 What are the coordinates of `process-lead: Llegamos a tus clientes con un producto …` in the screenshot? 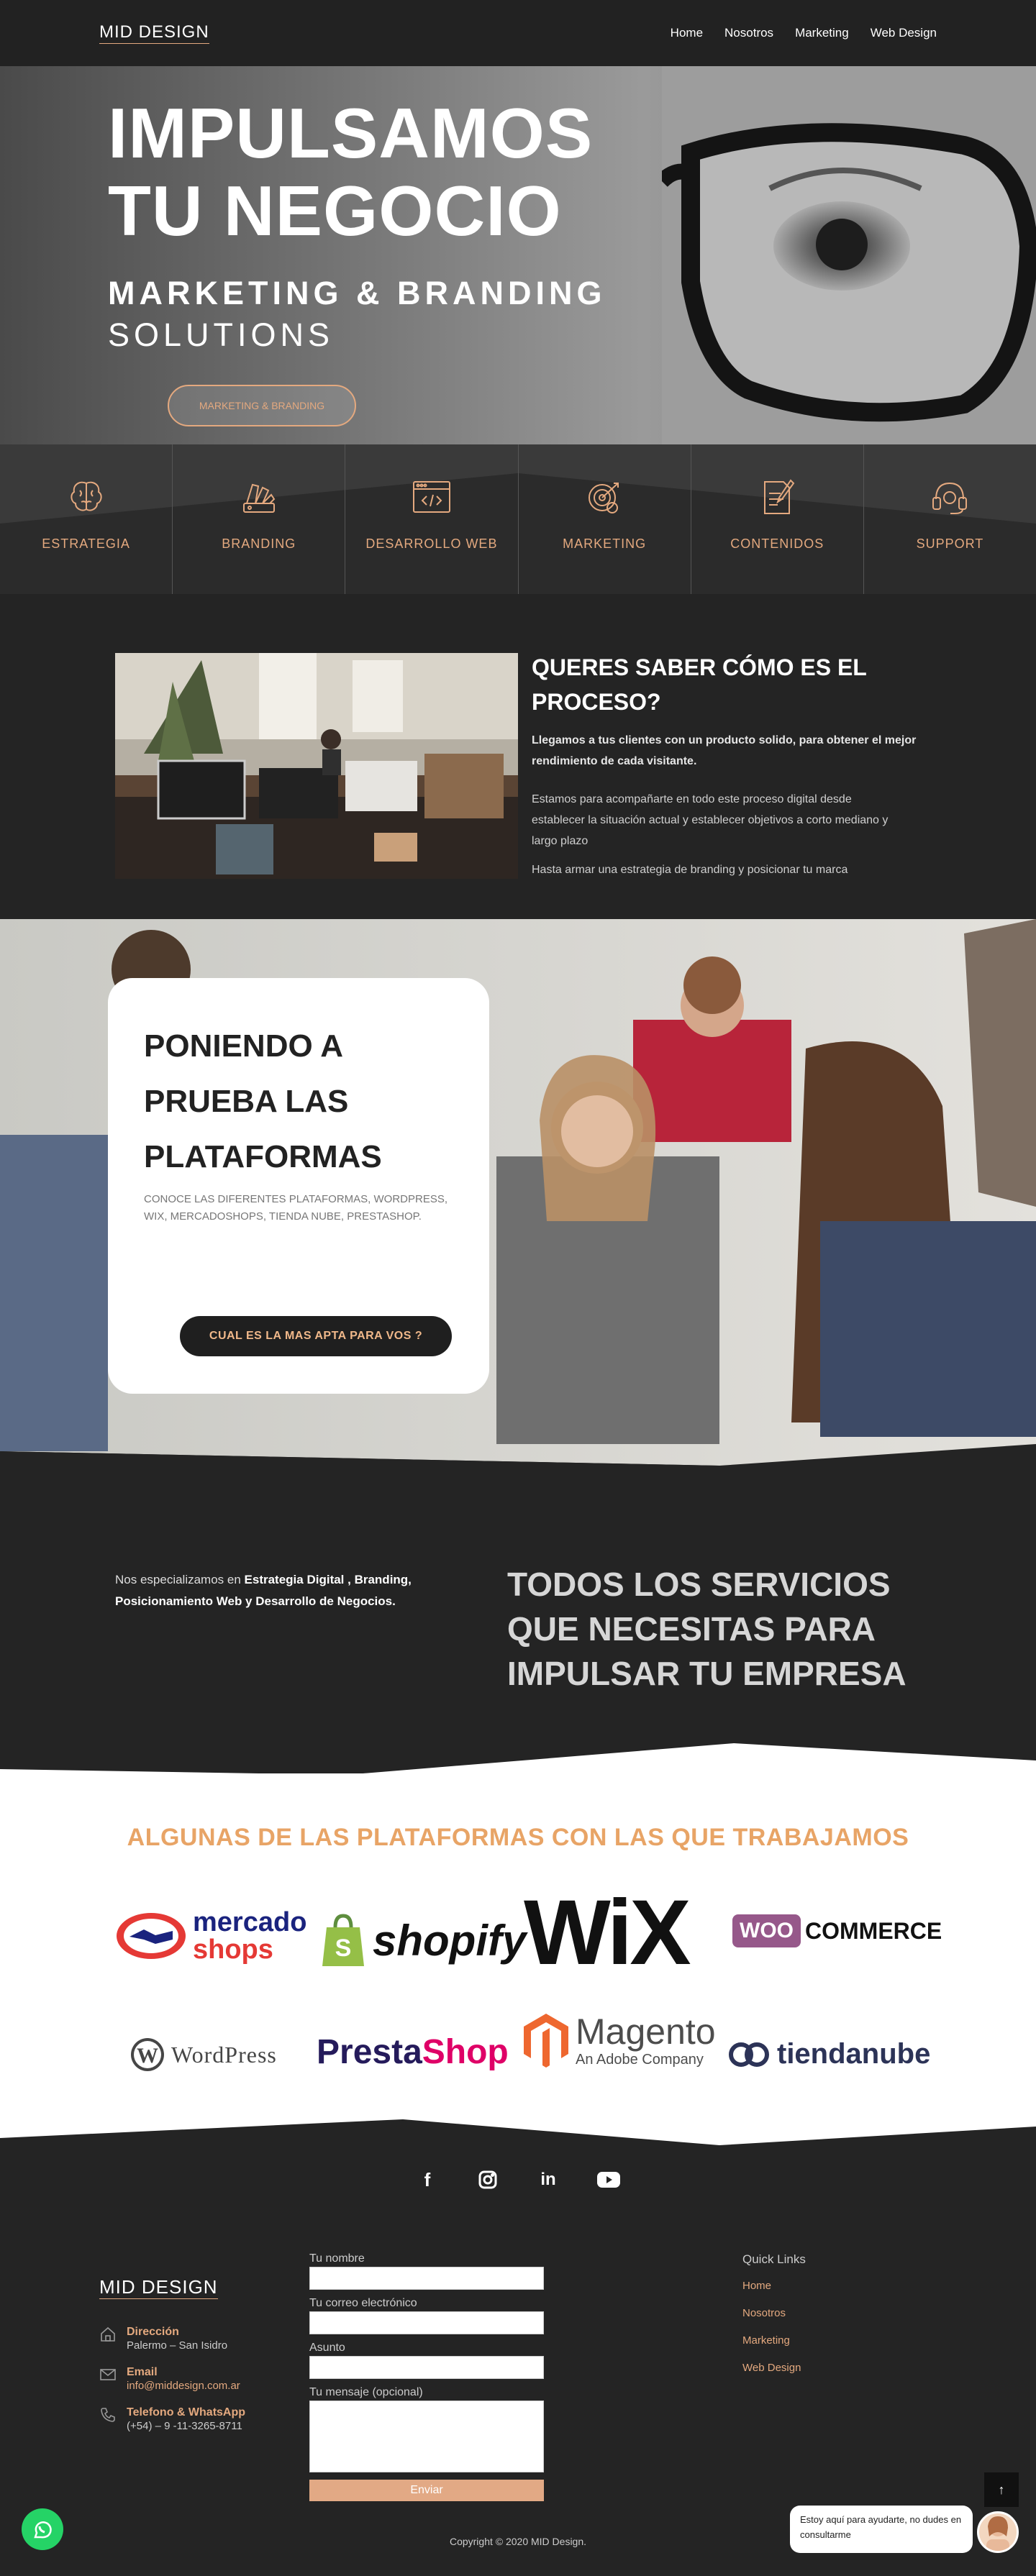 It's located at (724, 751).